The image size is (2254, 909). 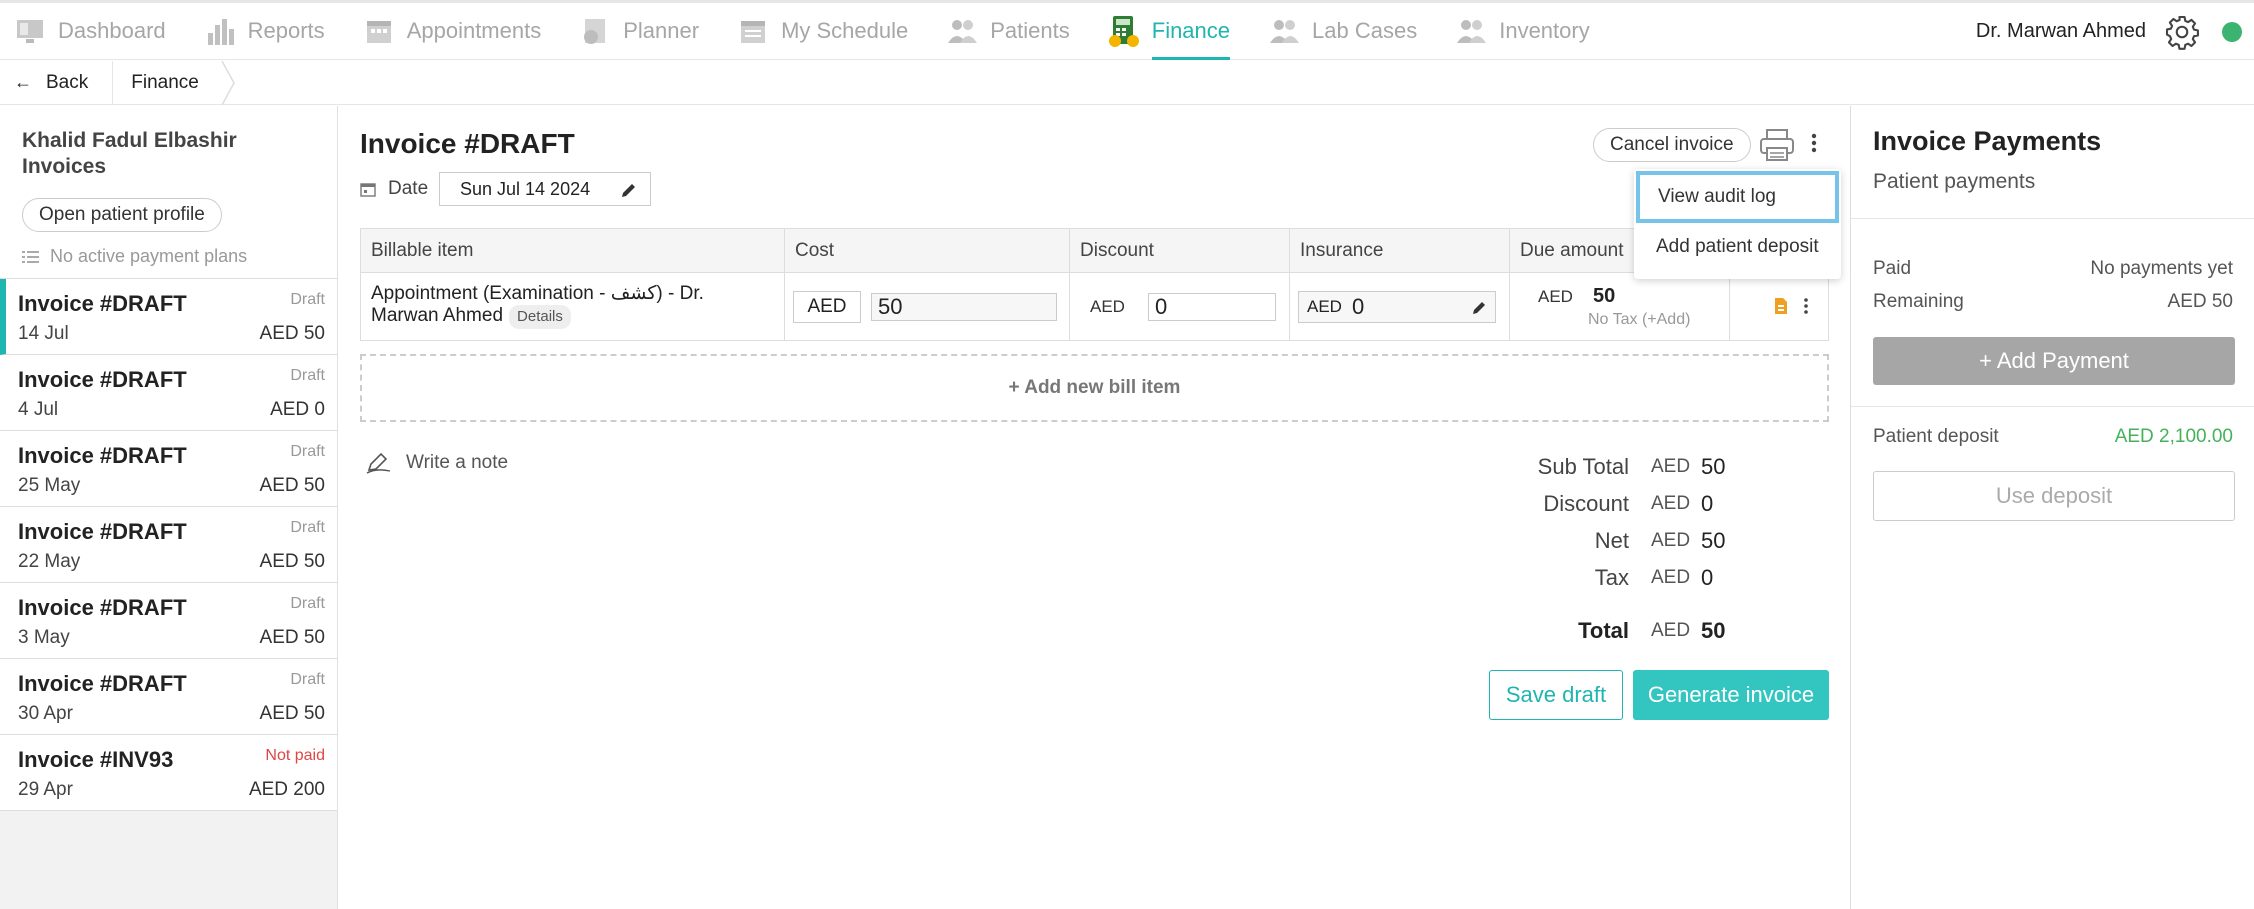 What do you see at coordinates (1604, 296) in the screenshot?
I see `due-value: 50` at bounding box center [1604, 296].